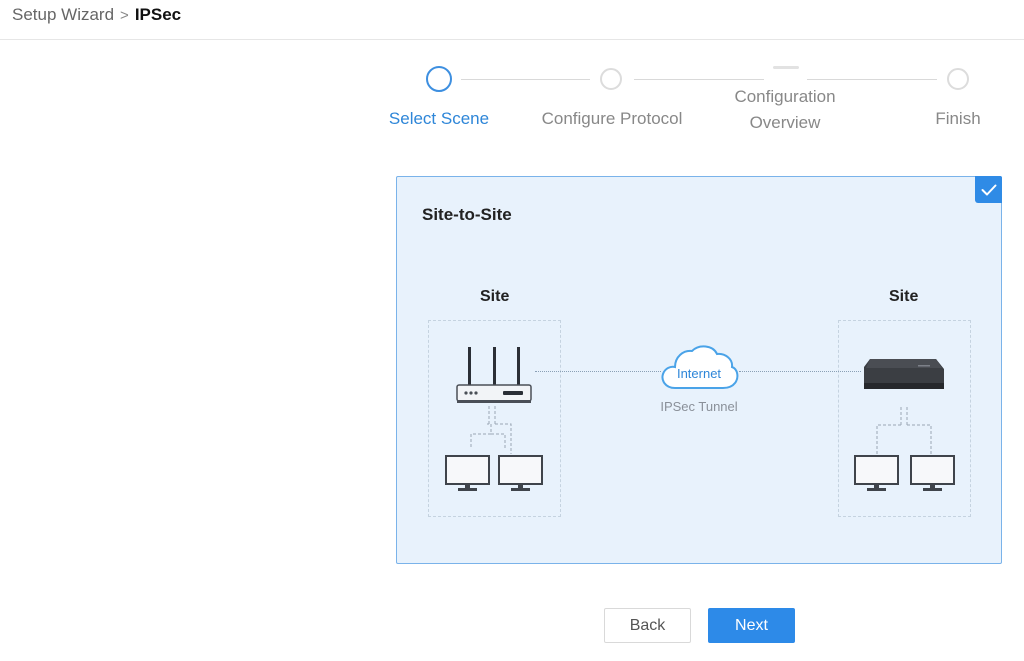 The width and height of the screenshot is (1024, 661). Describe the element at coordinates (512, 20) in the screenshot. I see `page-header: Setup Wizard > IPSec` at that location.